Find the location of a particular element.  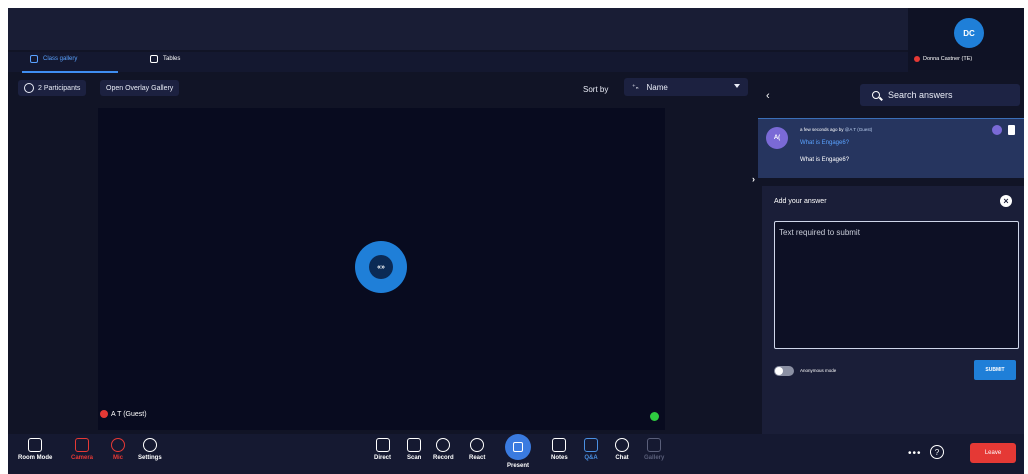

chat-icon is located at coordinates (622, 445).